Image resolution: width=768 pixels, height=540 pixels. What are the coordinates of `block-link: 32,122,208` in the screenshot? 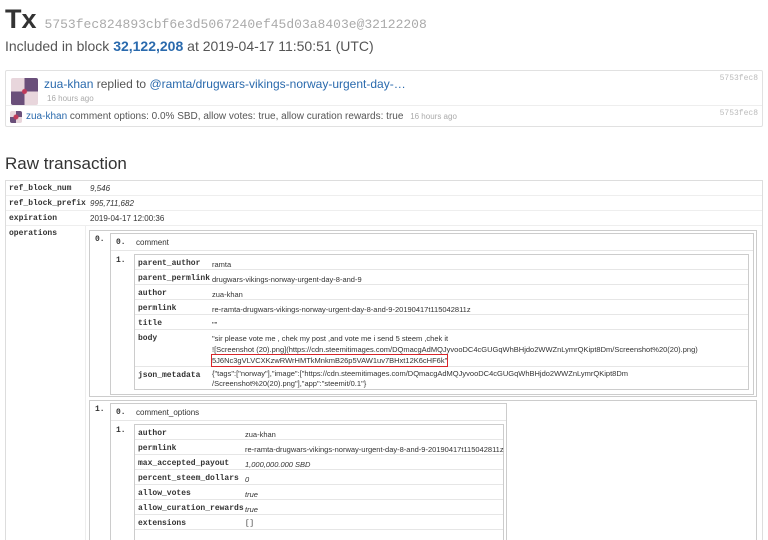 It's located at (148, 46).